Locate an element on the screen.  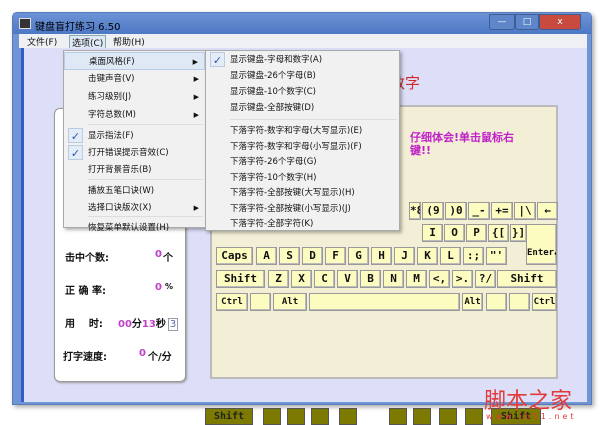
key-row1: (9 is located at coordinates (433, 211).